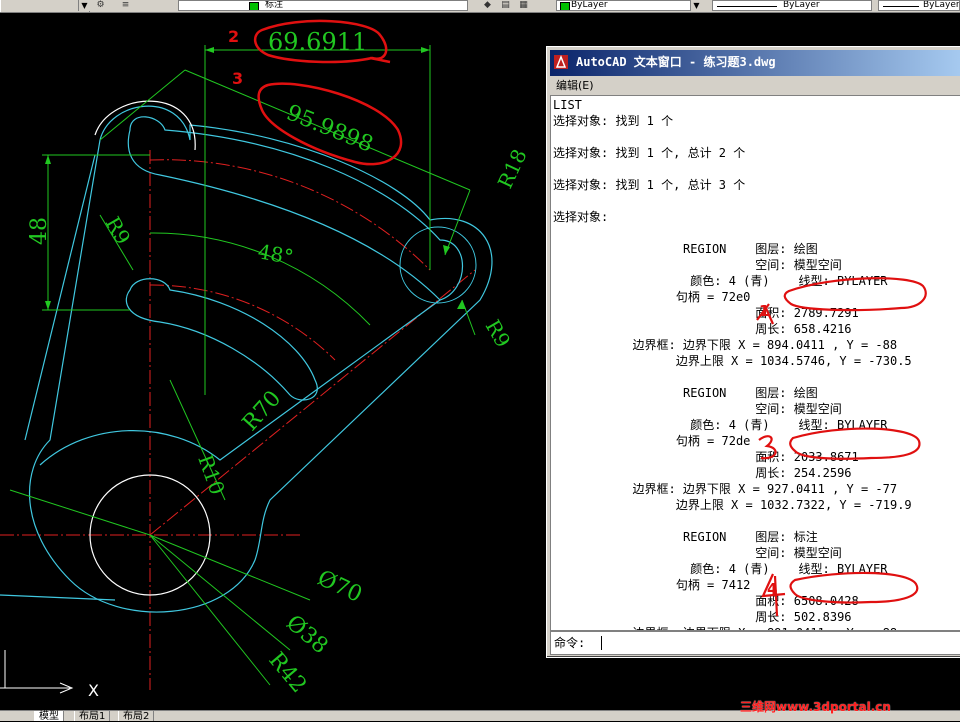 The image size is (960, 722). I want to click on layer-color-swatch, so click(254, 6).